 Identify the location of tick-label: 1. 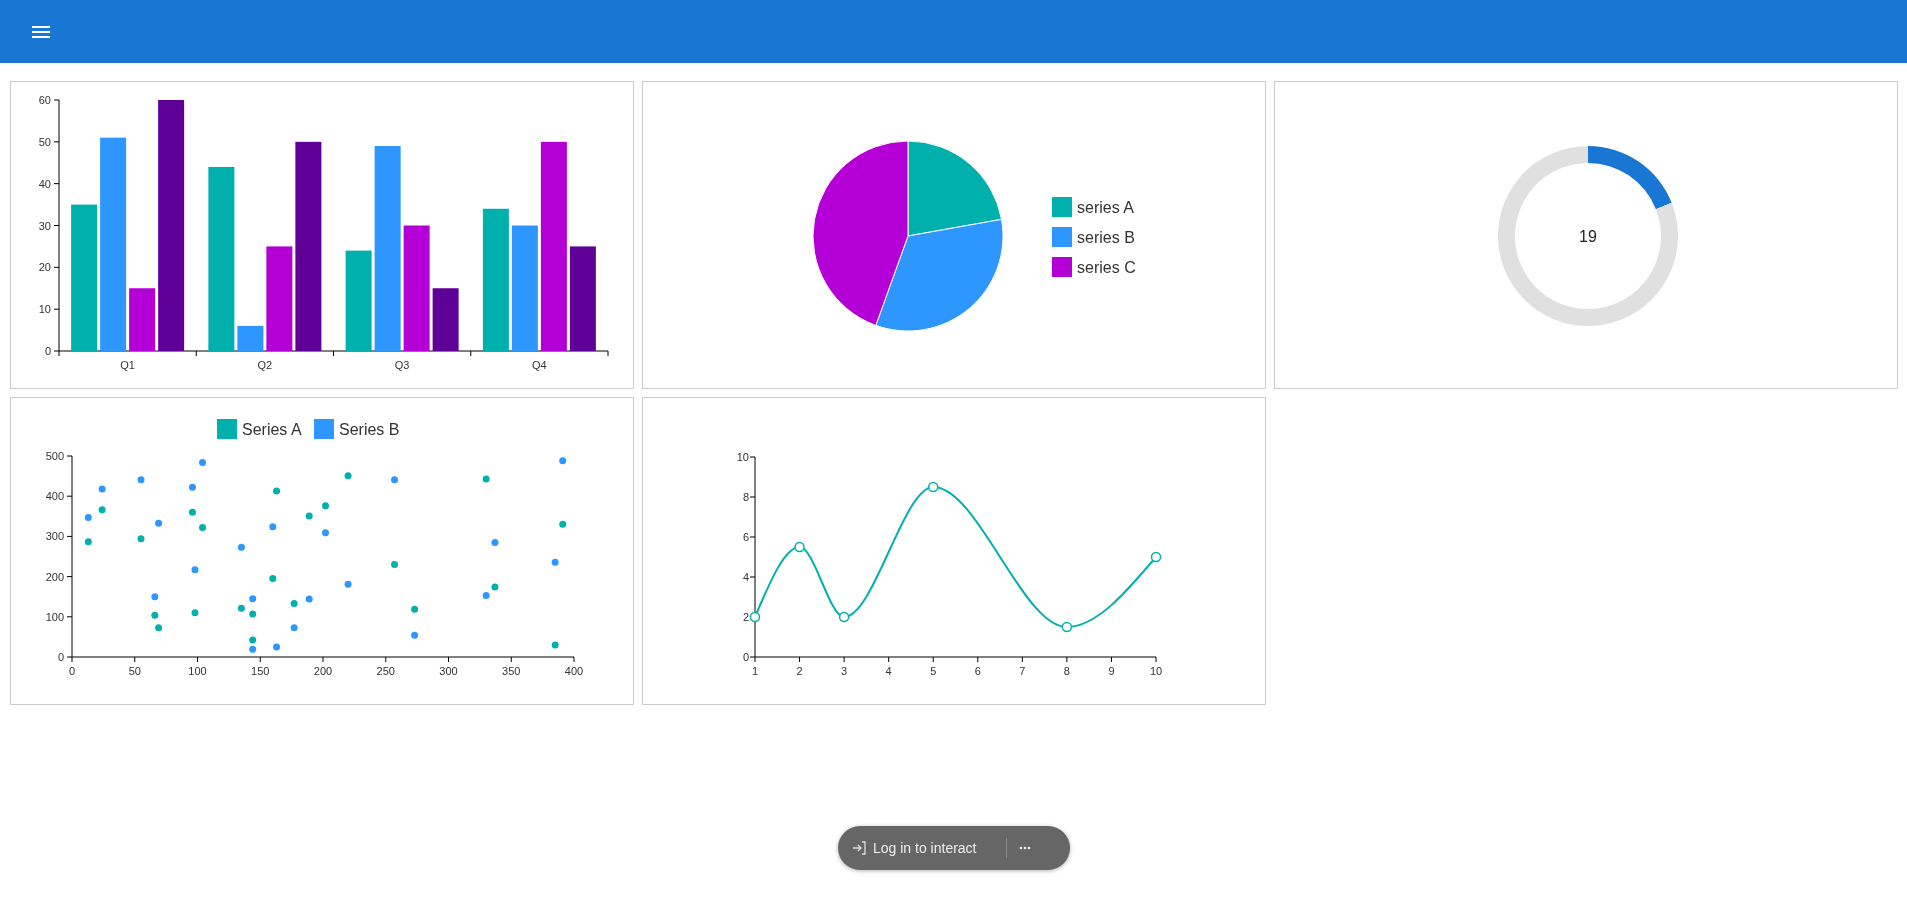
(755, 671).